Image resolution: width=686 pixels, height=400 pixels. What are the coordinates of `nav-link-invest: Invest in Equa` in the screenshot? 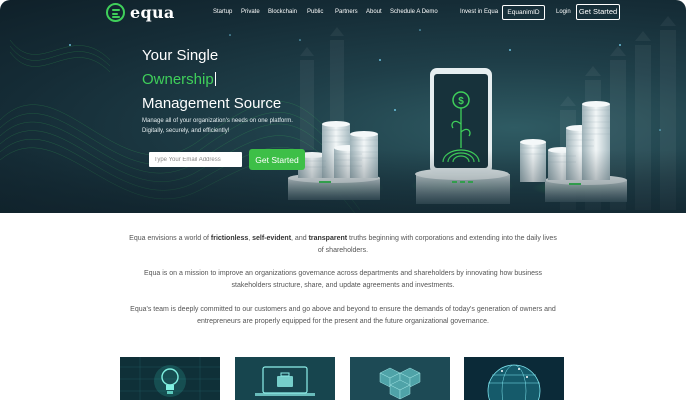 It's located at (479, 12).